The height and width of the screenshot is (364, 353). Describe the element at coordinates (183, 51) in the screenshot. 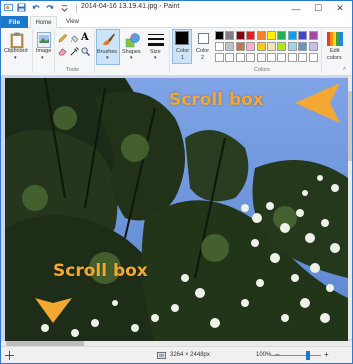

I see `color1-label: Color` at that location.